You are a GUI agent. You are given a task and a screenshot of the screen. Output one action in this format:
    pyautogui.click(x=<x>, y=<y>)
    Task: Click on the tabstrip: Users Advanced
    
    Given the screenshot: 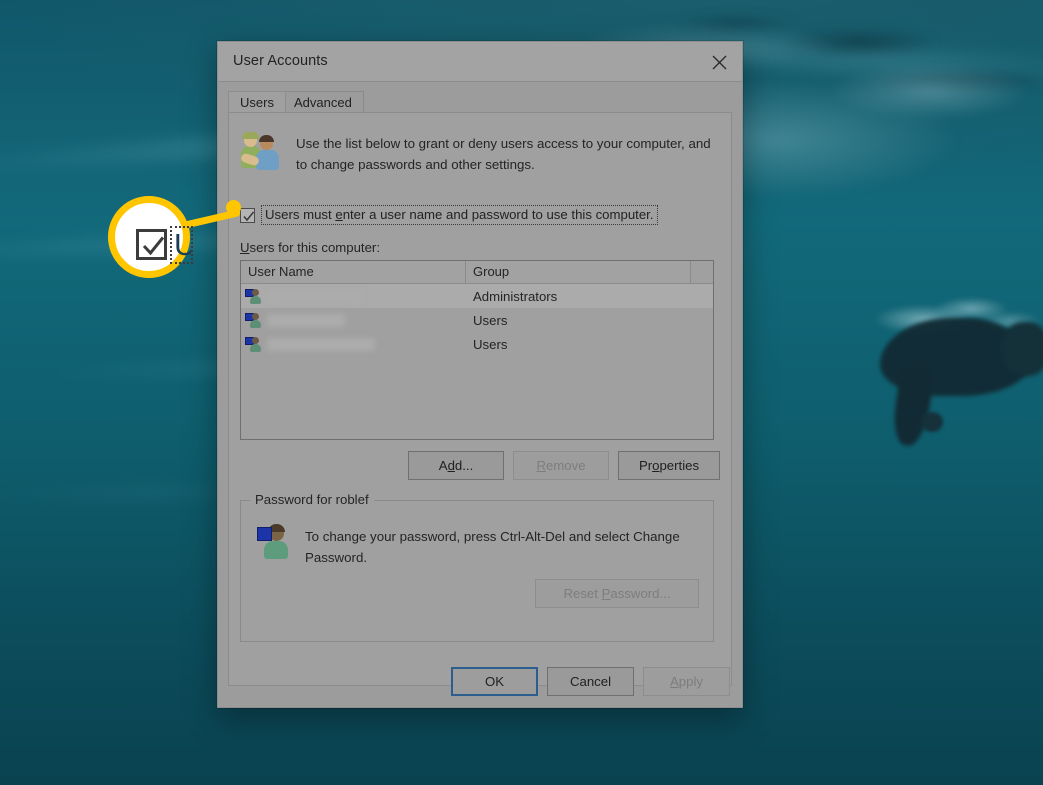 What is the action you would take?
    pyautogui.click(x=485, y=101)
    